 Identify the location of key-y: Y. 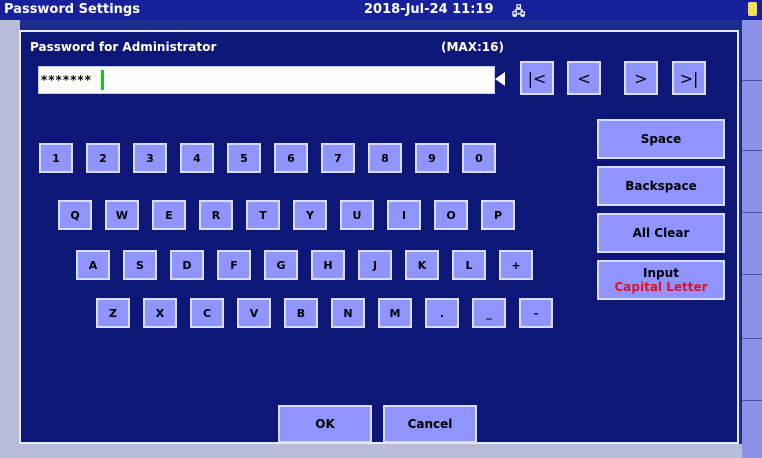
(310, 215).